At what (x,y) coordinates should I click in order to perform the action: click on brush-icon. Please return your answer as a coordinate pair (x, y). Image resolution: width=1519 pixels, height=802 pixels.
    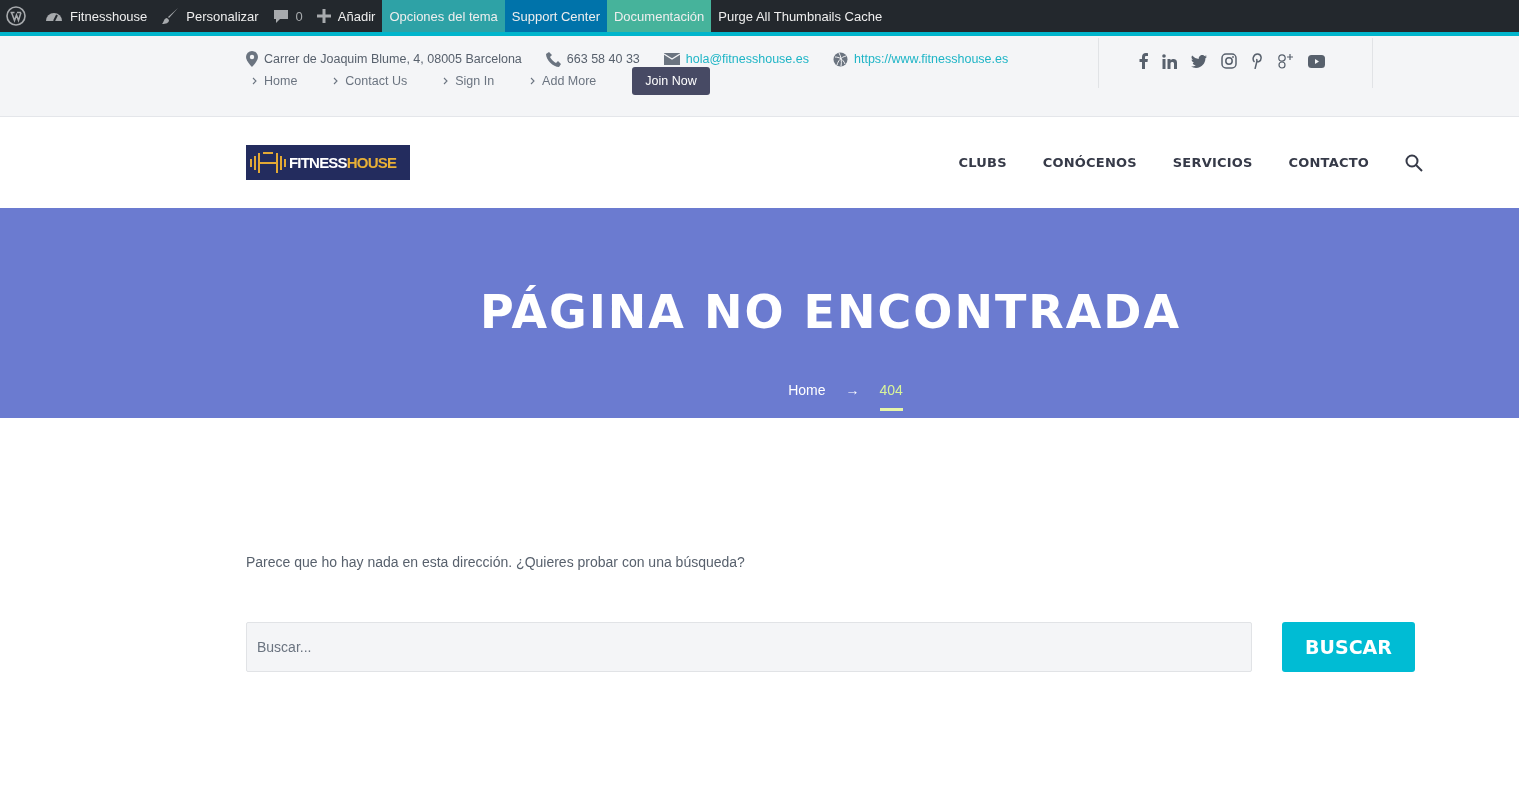
    Looking at the image, I should click on (170, 16).